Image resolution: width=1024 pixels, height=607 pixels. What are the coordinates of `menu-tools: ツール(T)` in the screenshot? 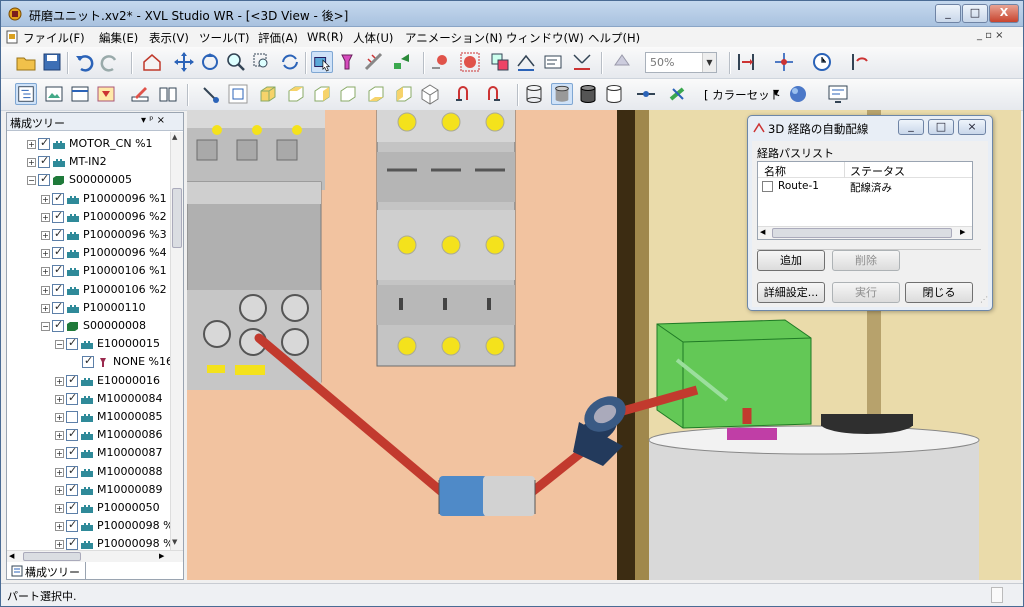 It's located at (224, 38).